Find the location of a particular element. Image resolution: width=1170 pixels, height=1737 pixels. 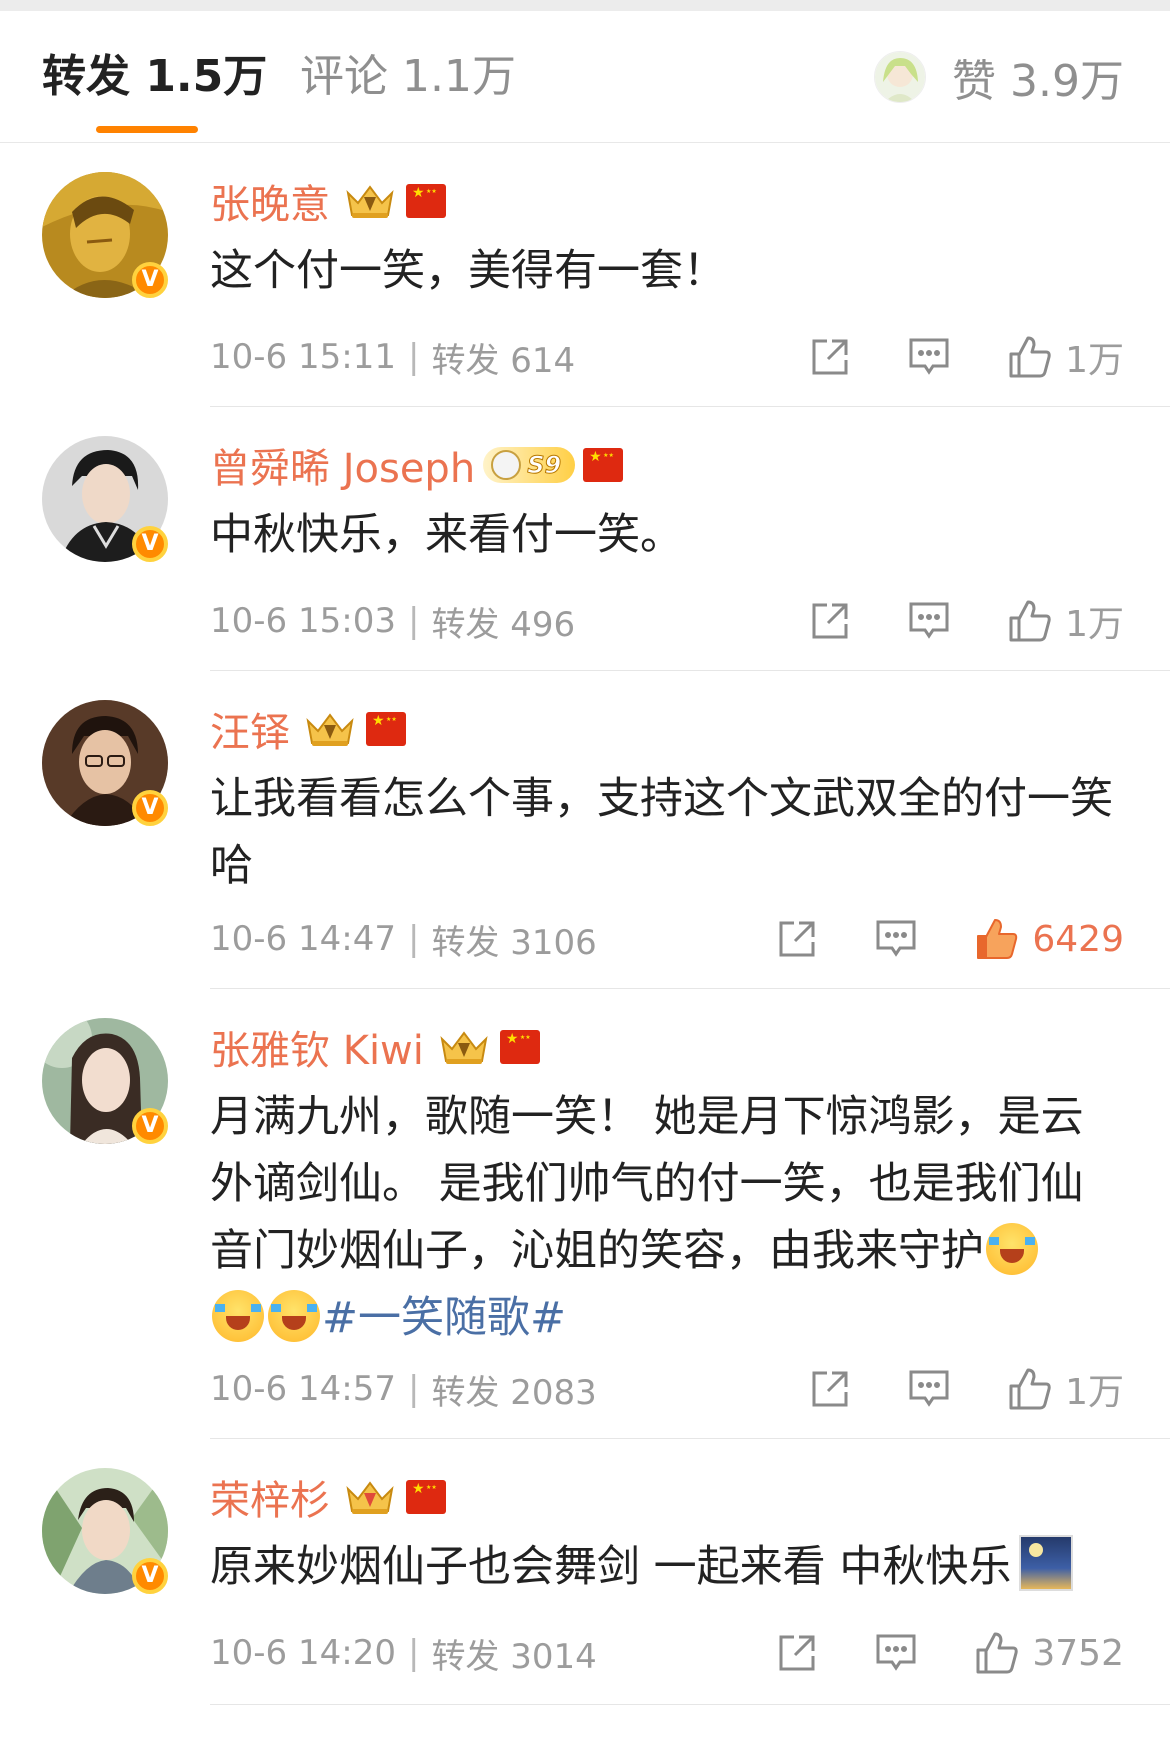

like-count: 6429 is located at coordinates (1078, 939).